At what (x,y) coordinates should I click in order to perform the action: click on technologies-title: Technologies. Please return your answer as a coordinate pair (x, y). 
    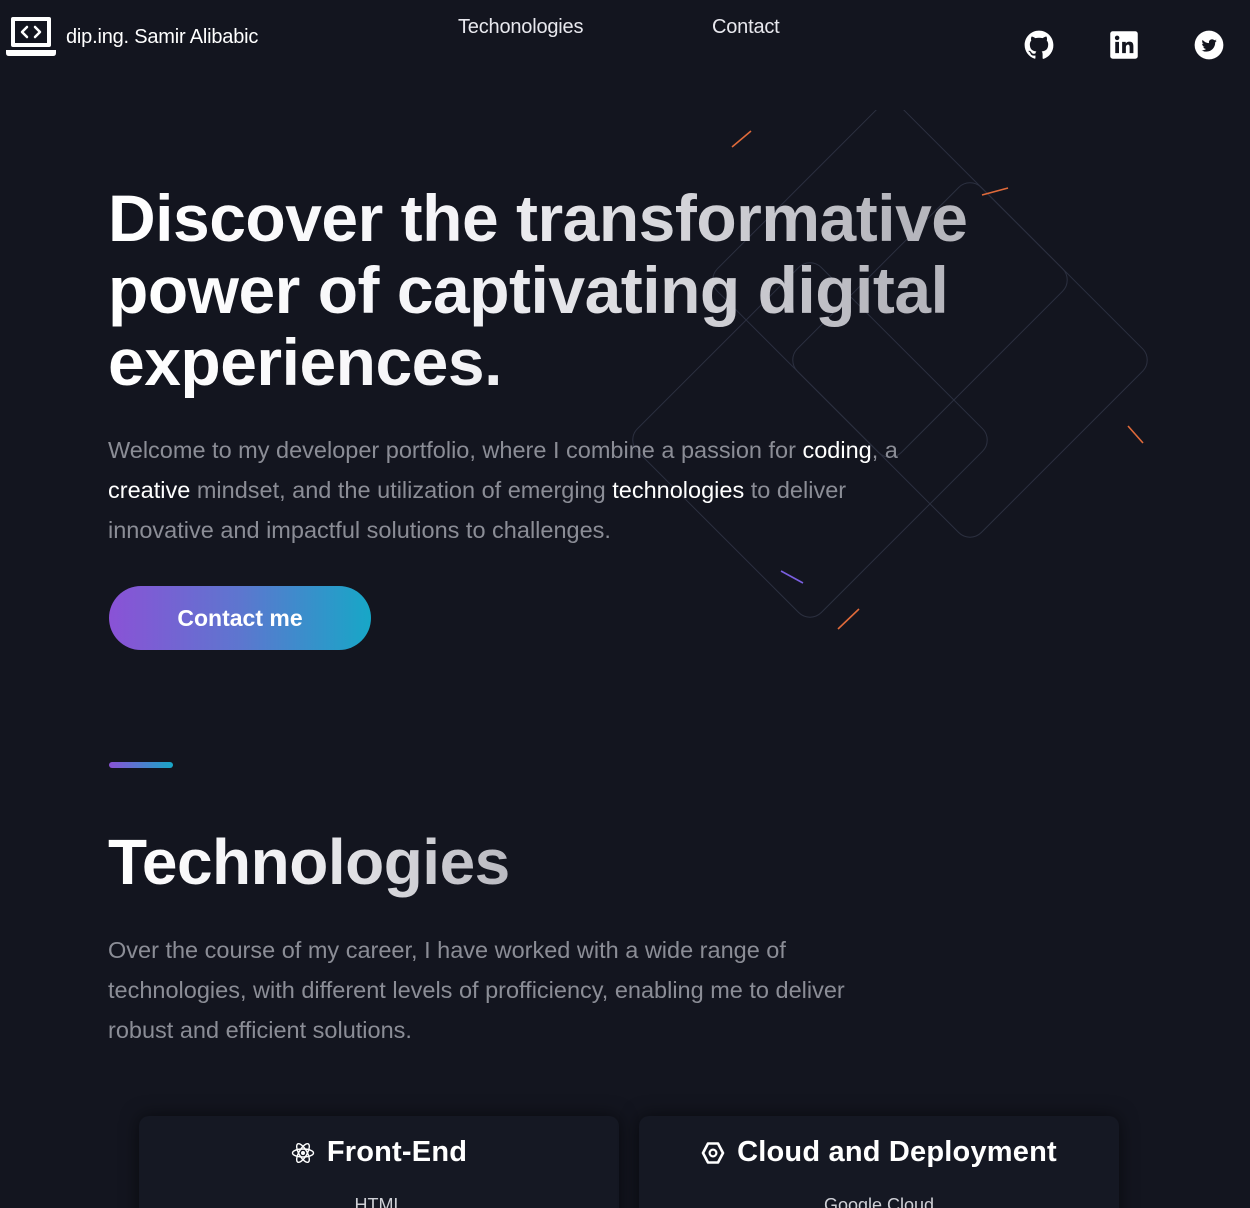
    Looking at the image, I should click on (309, 862).